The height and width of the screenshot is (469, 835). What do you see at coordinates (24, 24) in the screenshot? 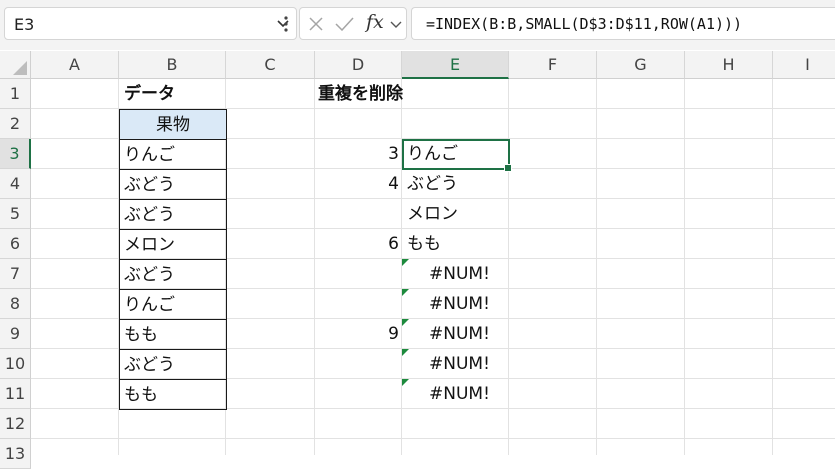
I see `name-box-value: E3` at bounding box center [24, 24].